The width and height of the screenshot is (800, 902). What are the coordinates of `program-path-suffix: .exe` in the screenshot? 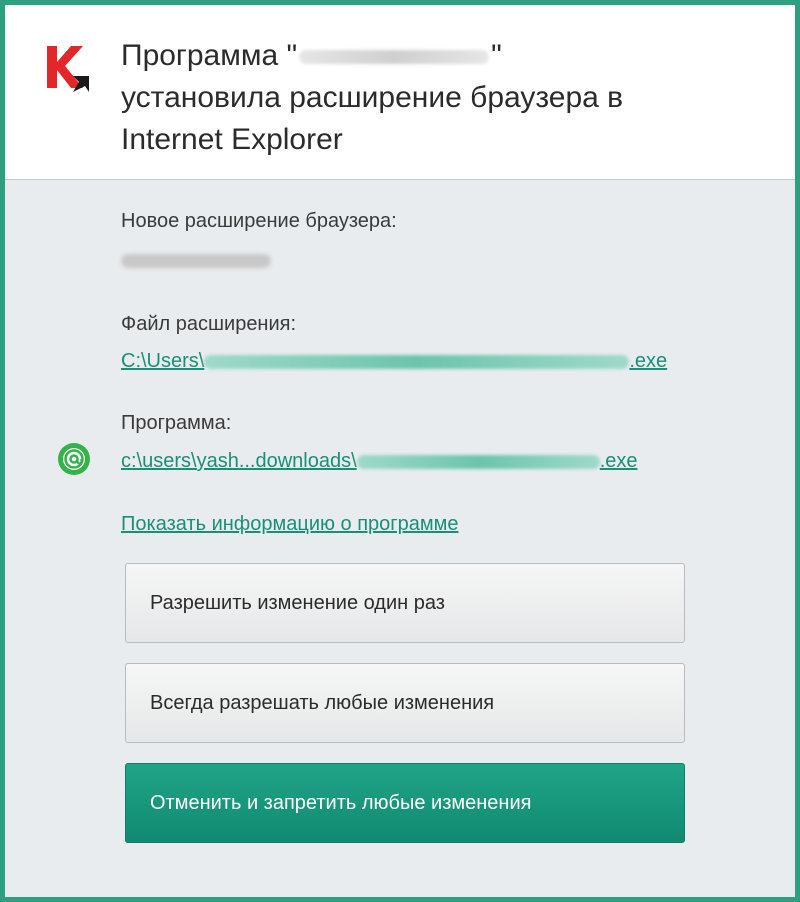 It's located at (618, 461).